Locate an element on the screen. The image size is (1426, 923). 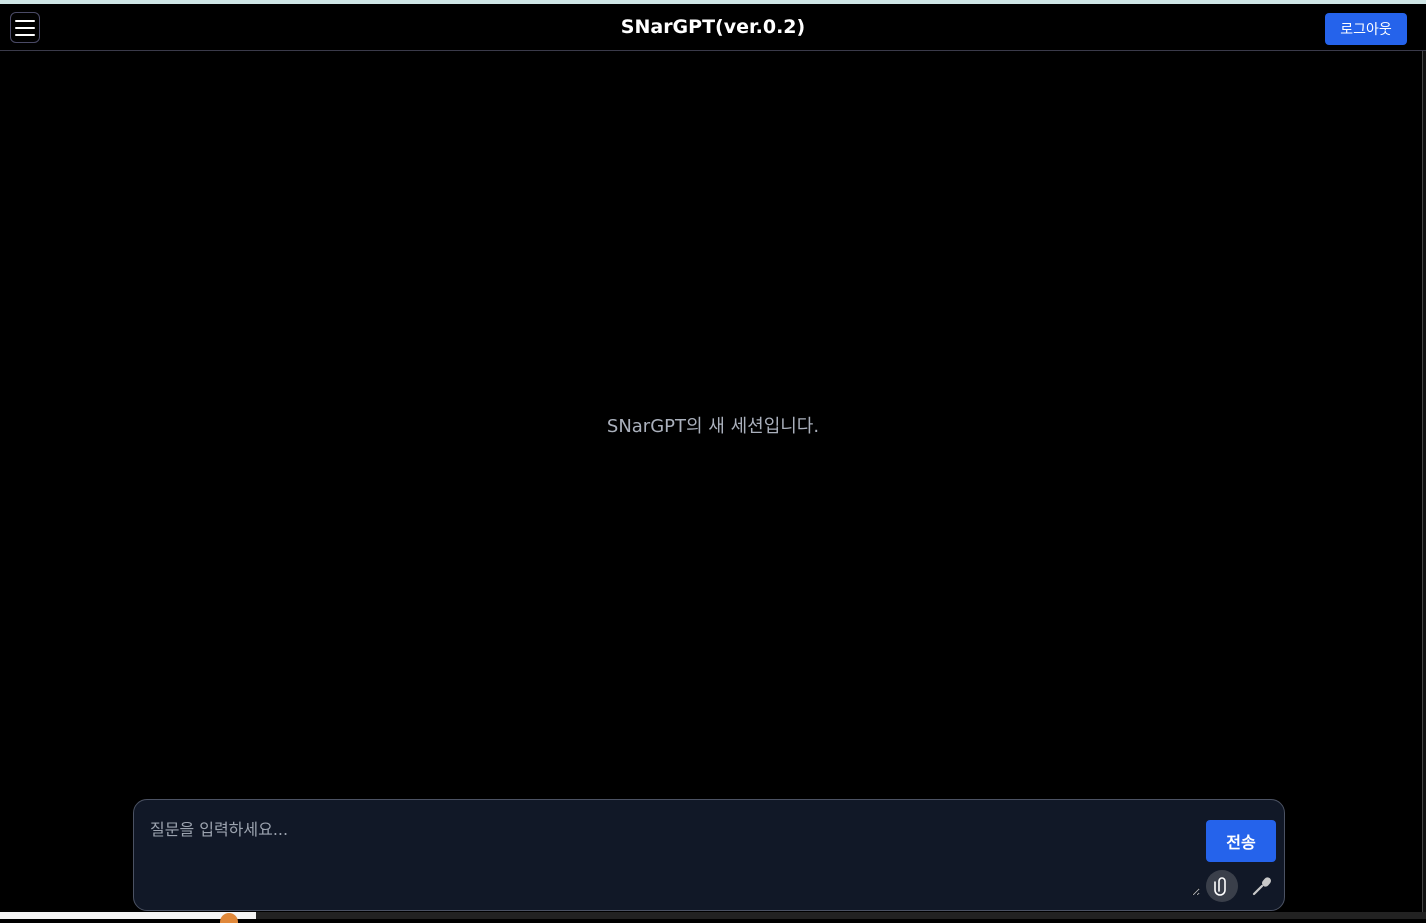
question-input is located at coordinates (671, 852).